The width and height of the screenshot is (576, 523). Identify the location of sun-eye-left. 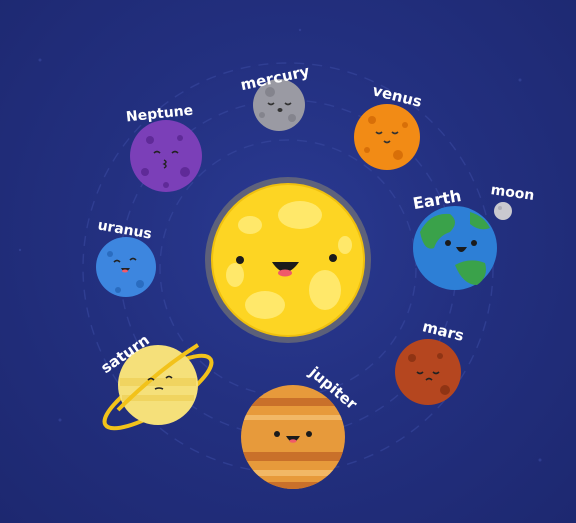
(240, 260).